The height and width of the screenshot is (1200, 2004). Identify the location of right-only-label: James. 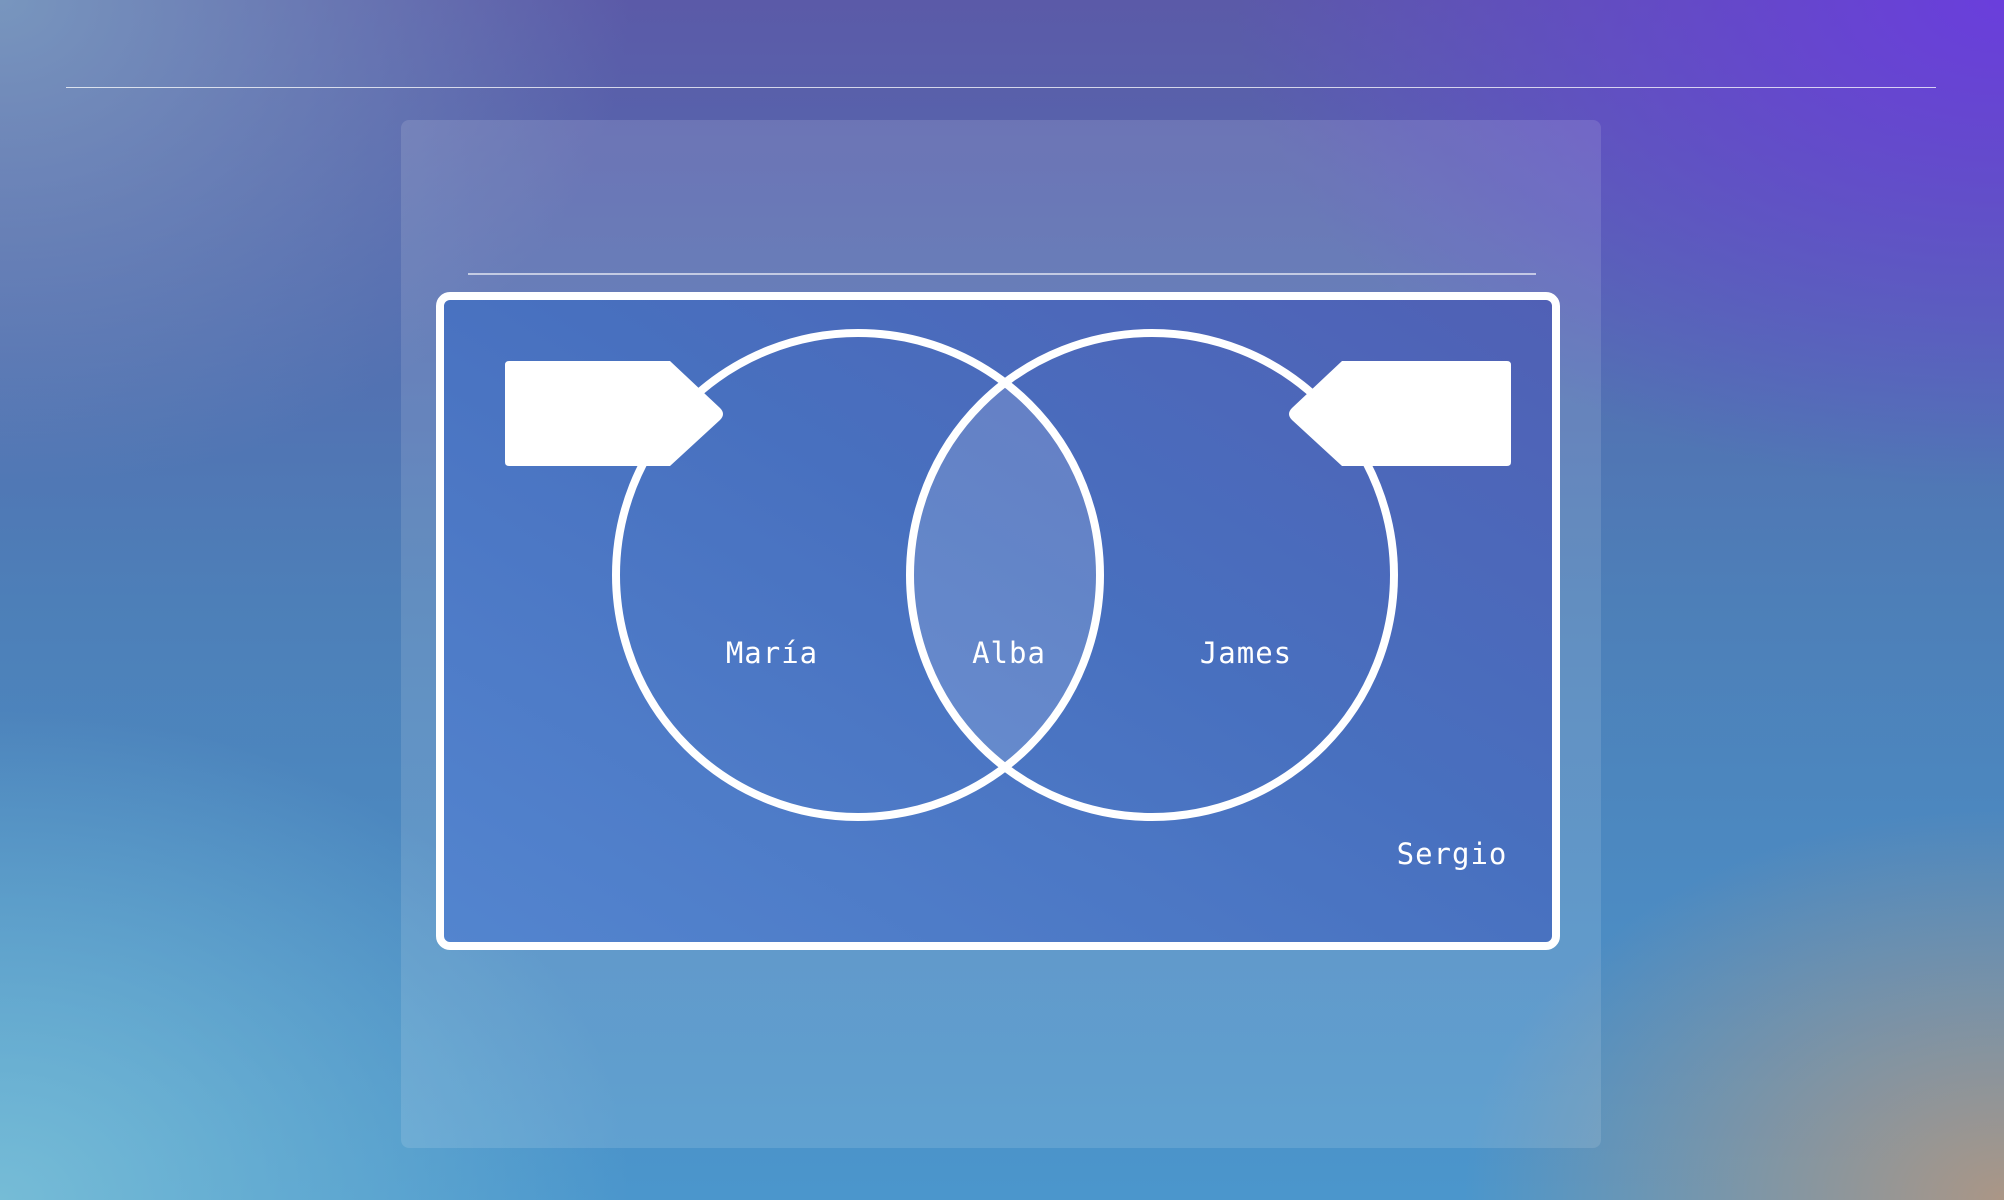
(1246, 653).